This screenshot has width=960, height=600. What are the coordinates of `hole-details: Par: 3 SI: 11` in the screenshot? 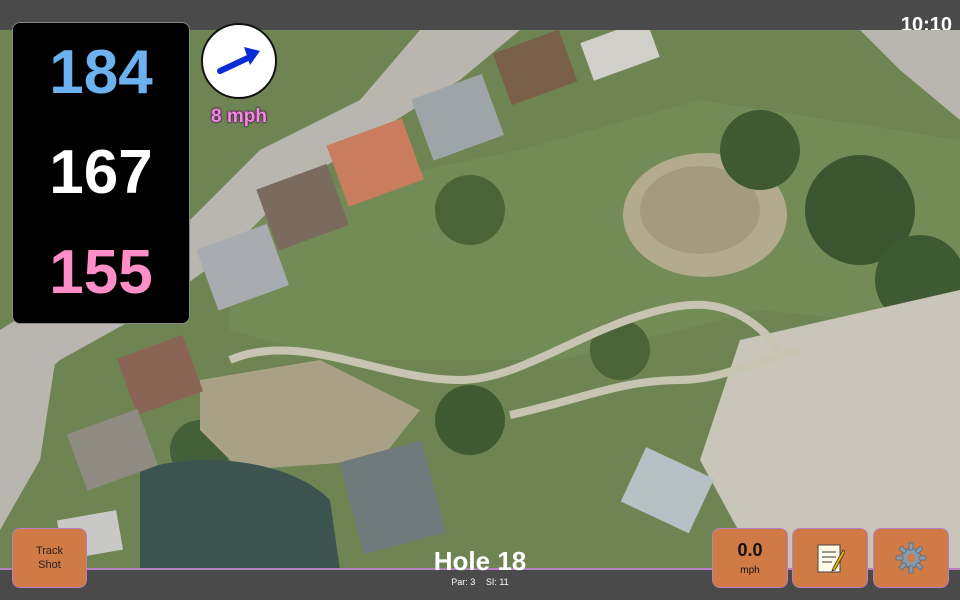 It's located at (480, 582).